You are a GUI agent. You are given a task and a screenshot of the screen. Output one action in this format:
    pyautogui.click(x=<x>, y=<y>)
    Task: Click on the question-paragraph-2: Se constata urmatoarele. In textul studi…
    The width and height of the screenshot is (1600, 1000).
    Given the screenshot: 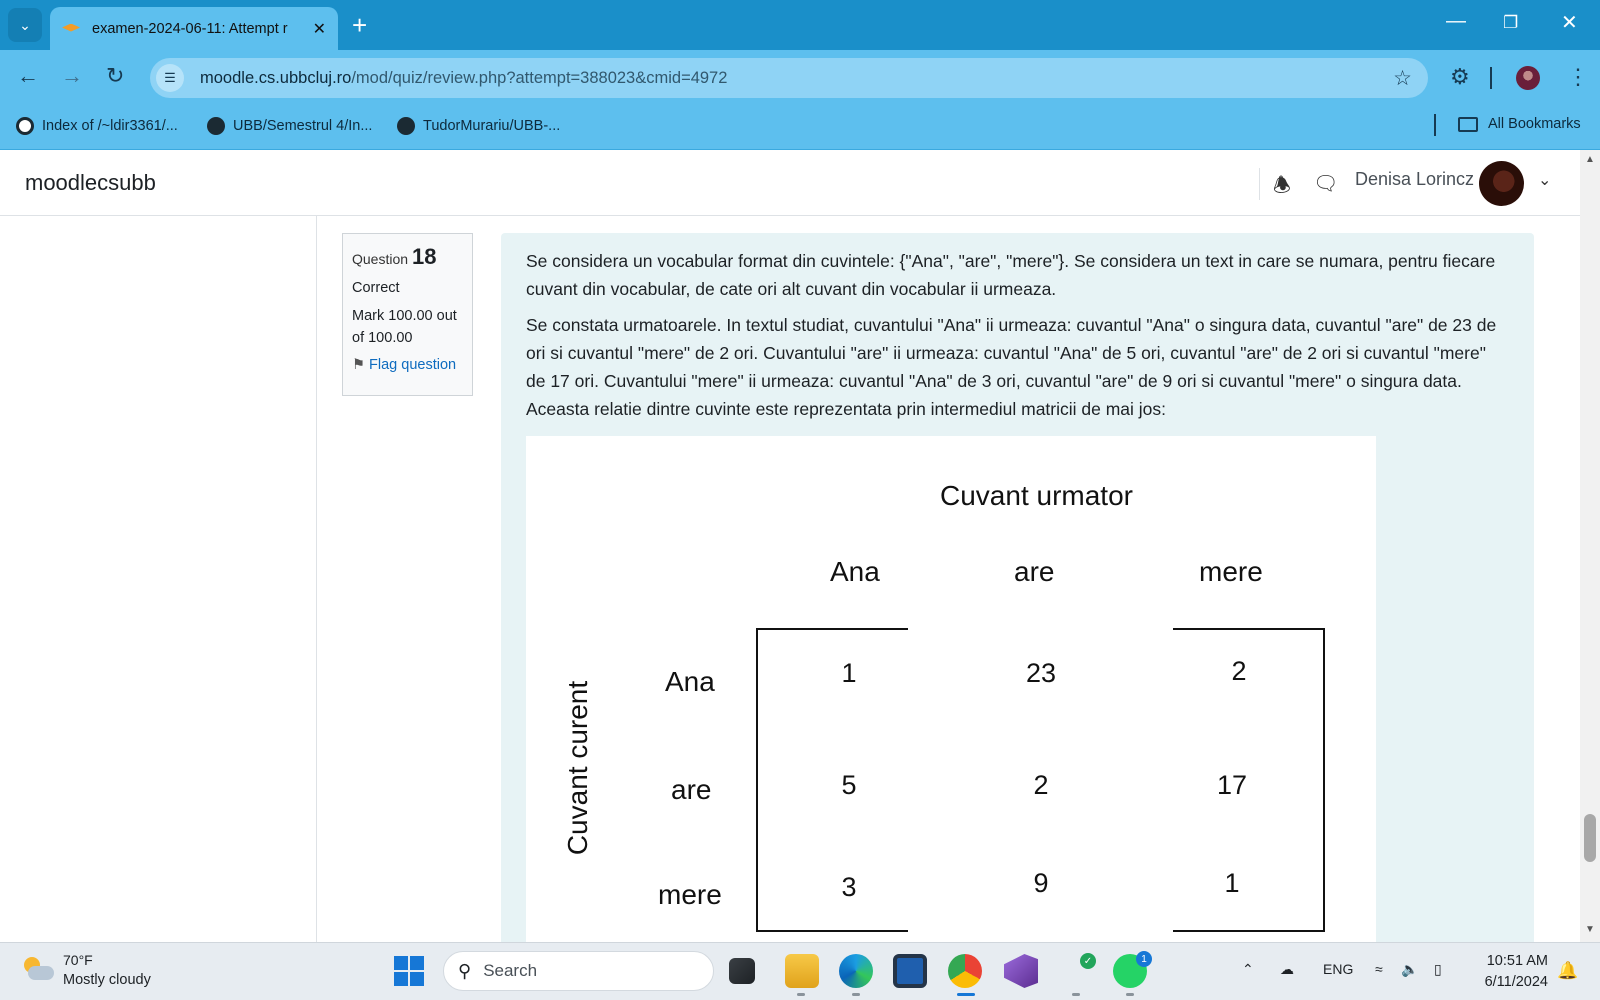 What is the action you would take?
    pyautogui.click(x=1011, y=367)
    